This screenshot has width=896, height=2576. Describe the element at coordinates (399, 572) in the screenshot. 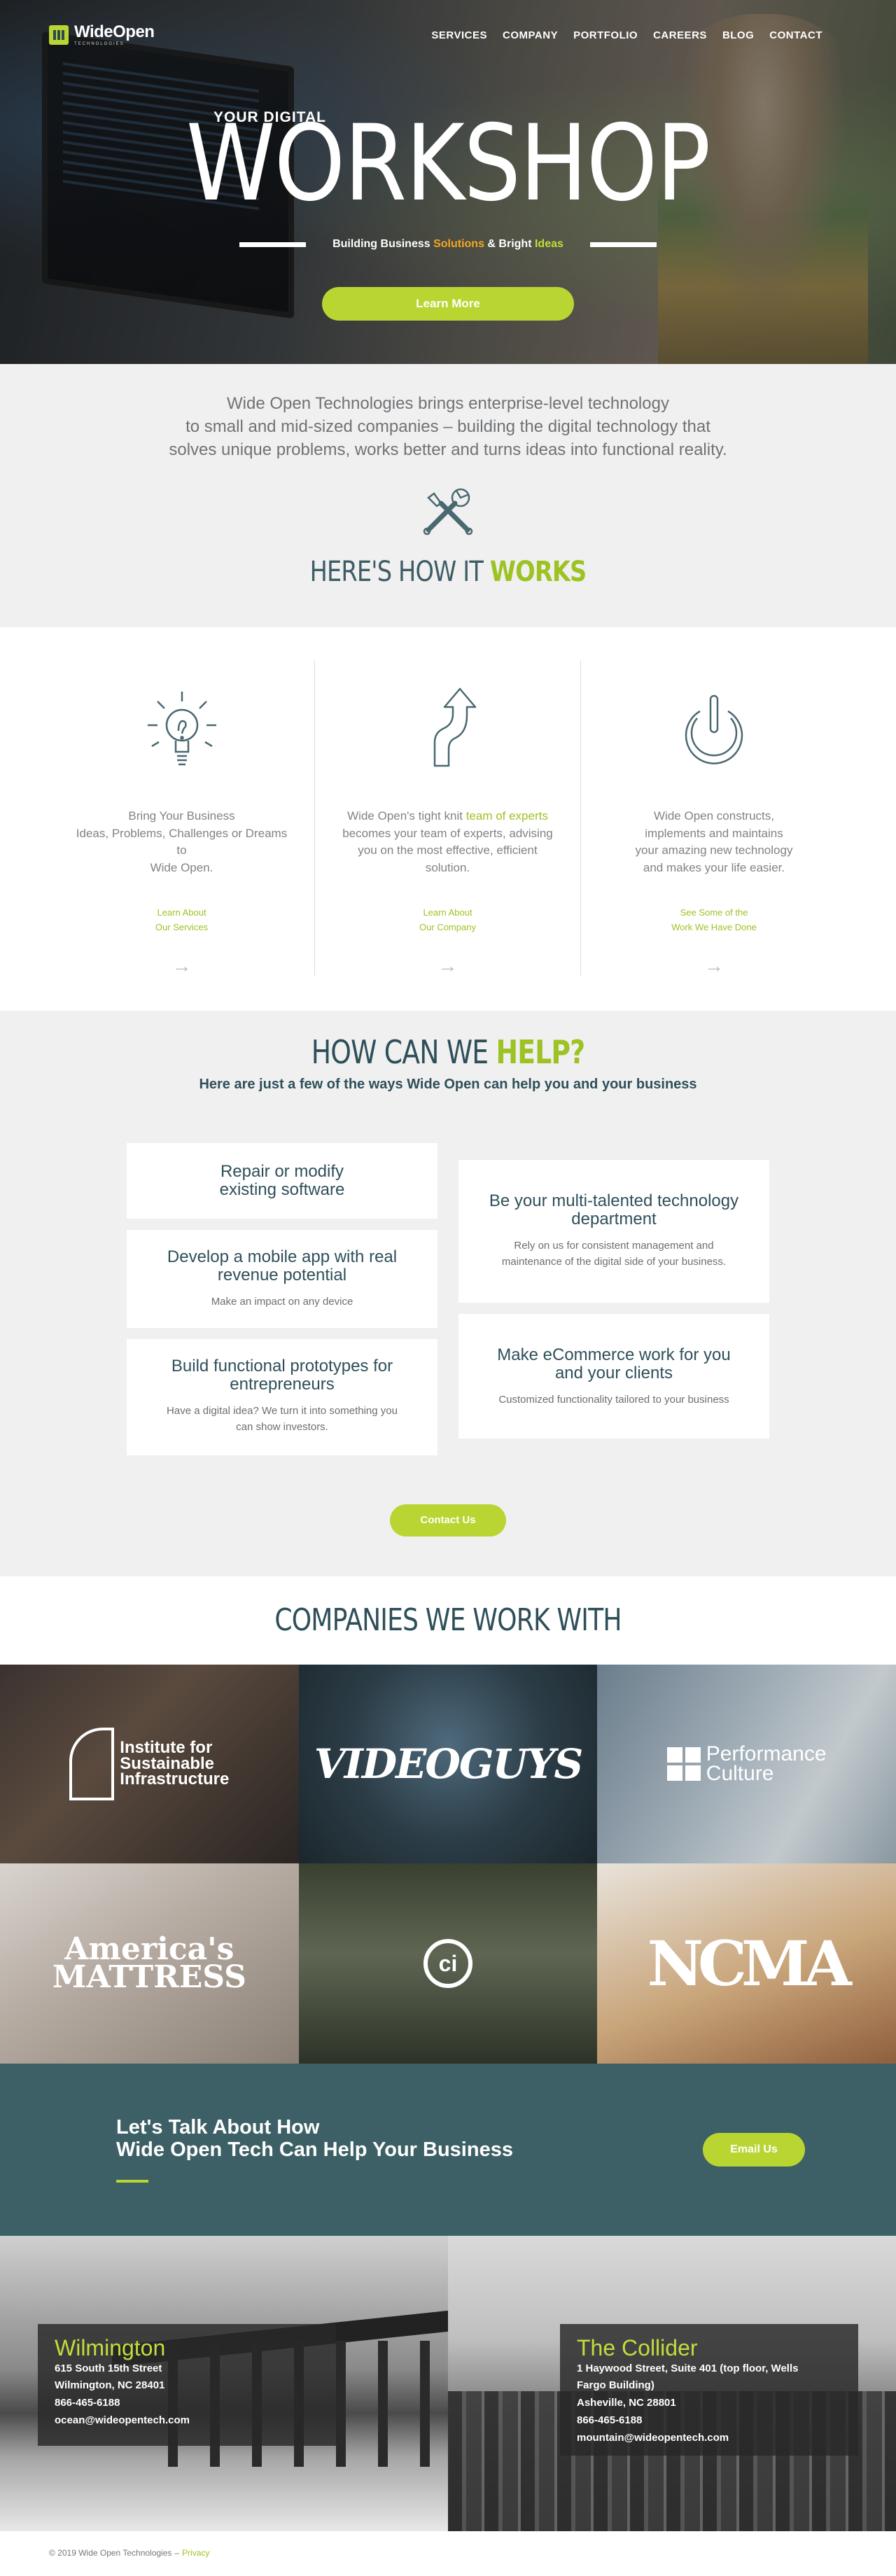

I see `heading-plain: HERE'S HOW IT` at that location.